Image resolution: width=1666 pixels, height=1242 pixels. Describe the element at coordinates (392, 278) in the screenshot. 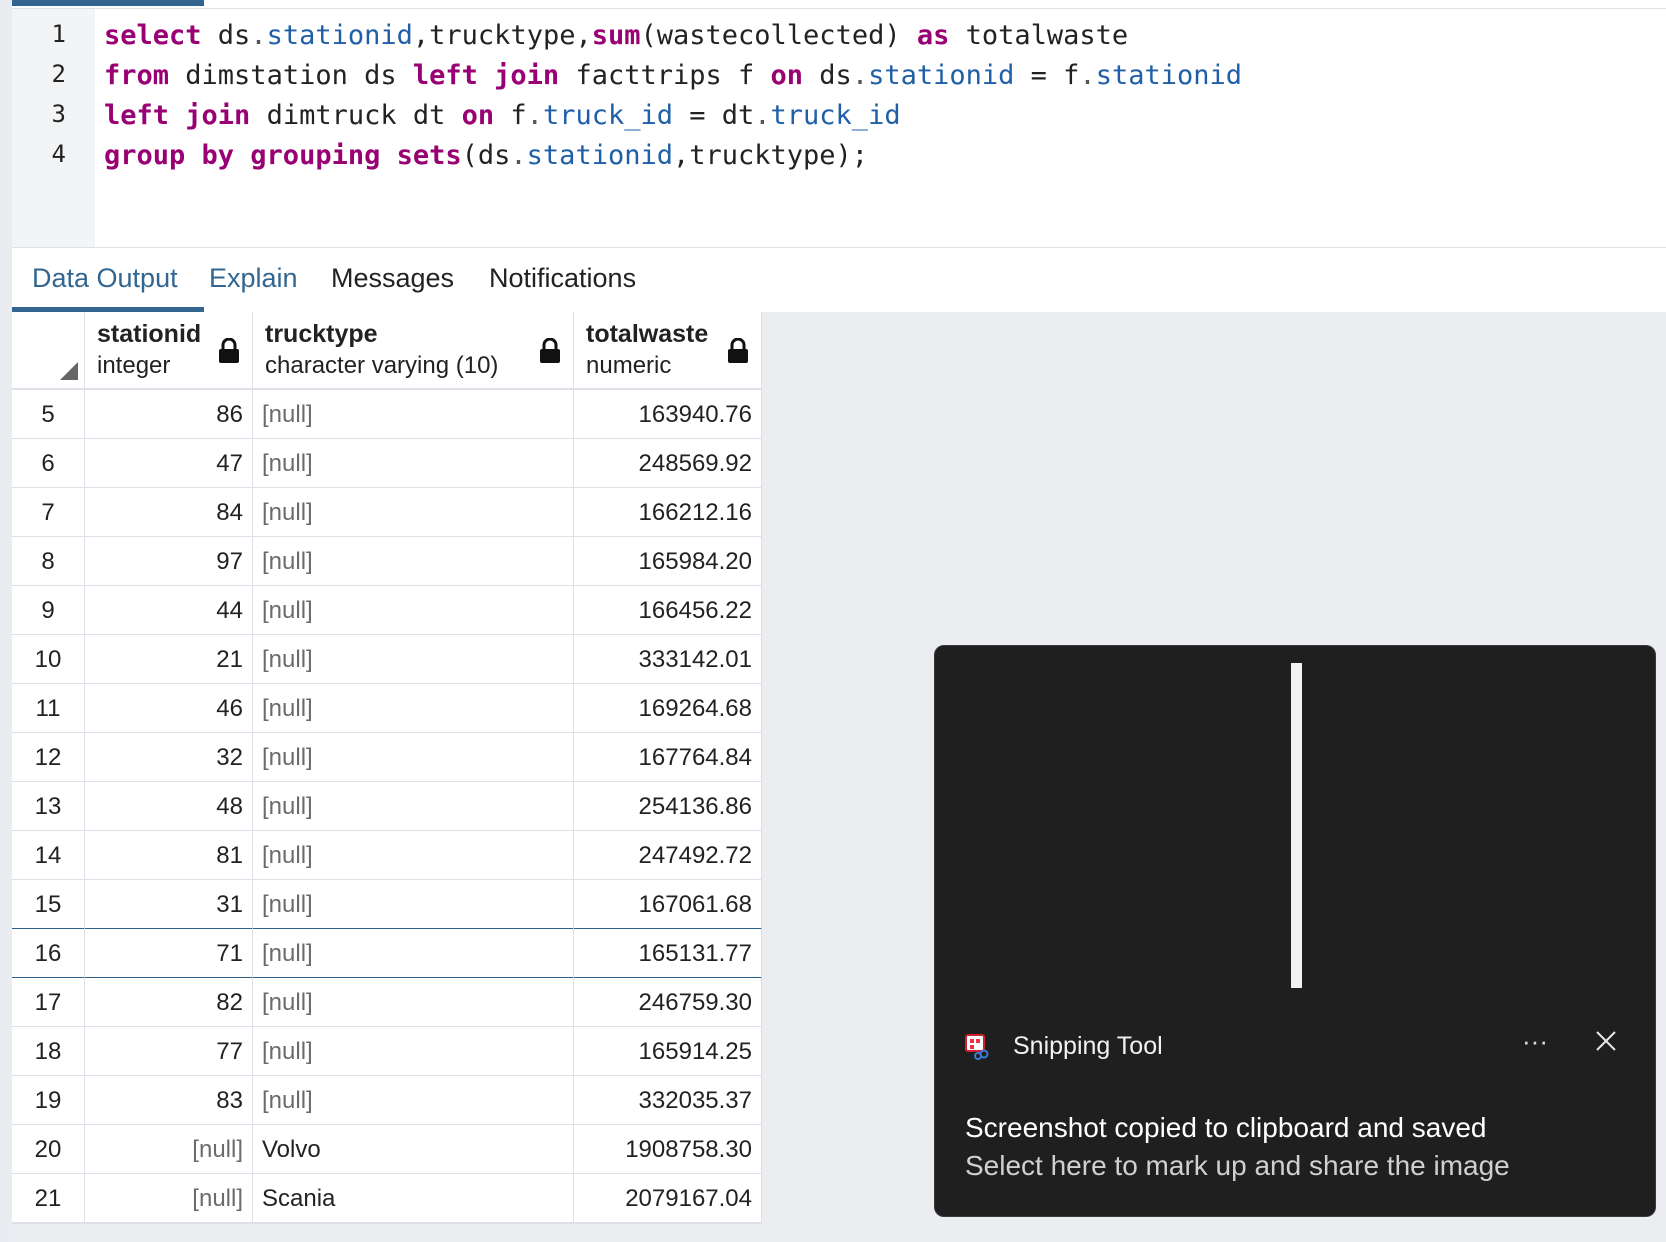

I see `tab-messages: Messages` at that location.